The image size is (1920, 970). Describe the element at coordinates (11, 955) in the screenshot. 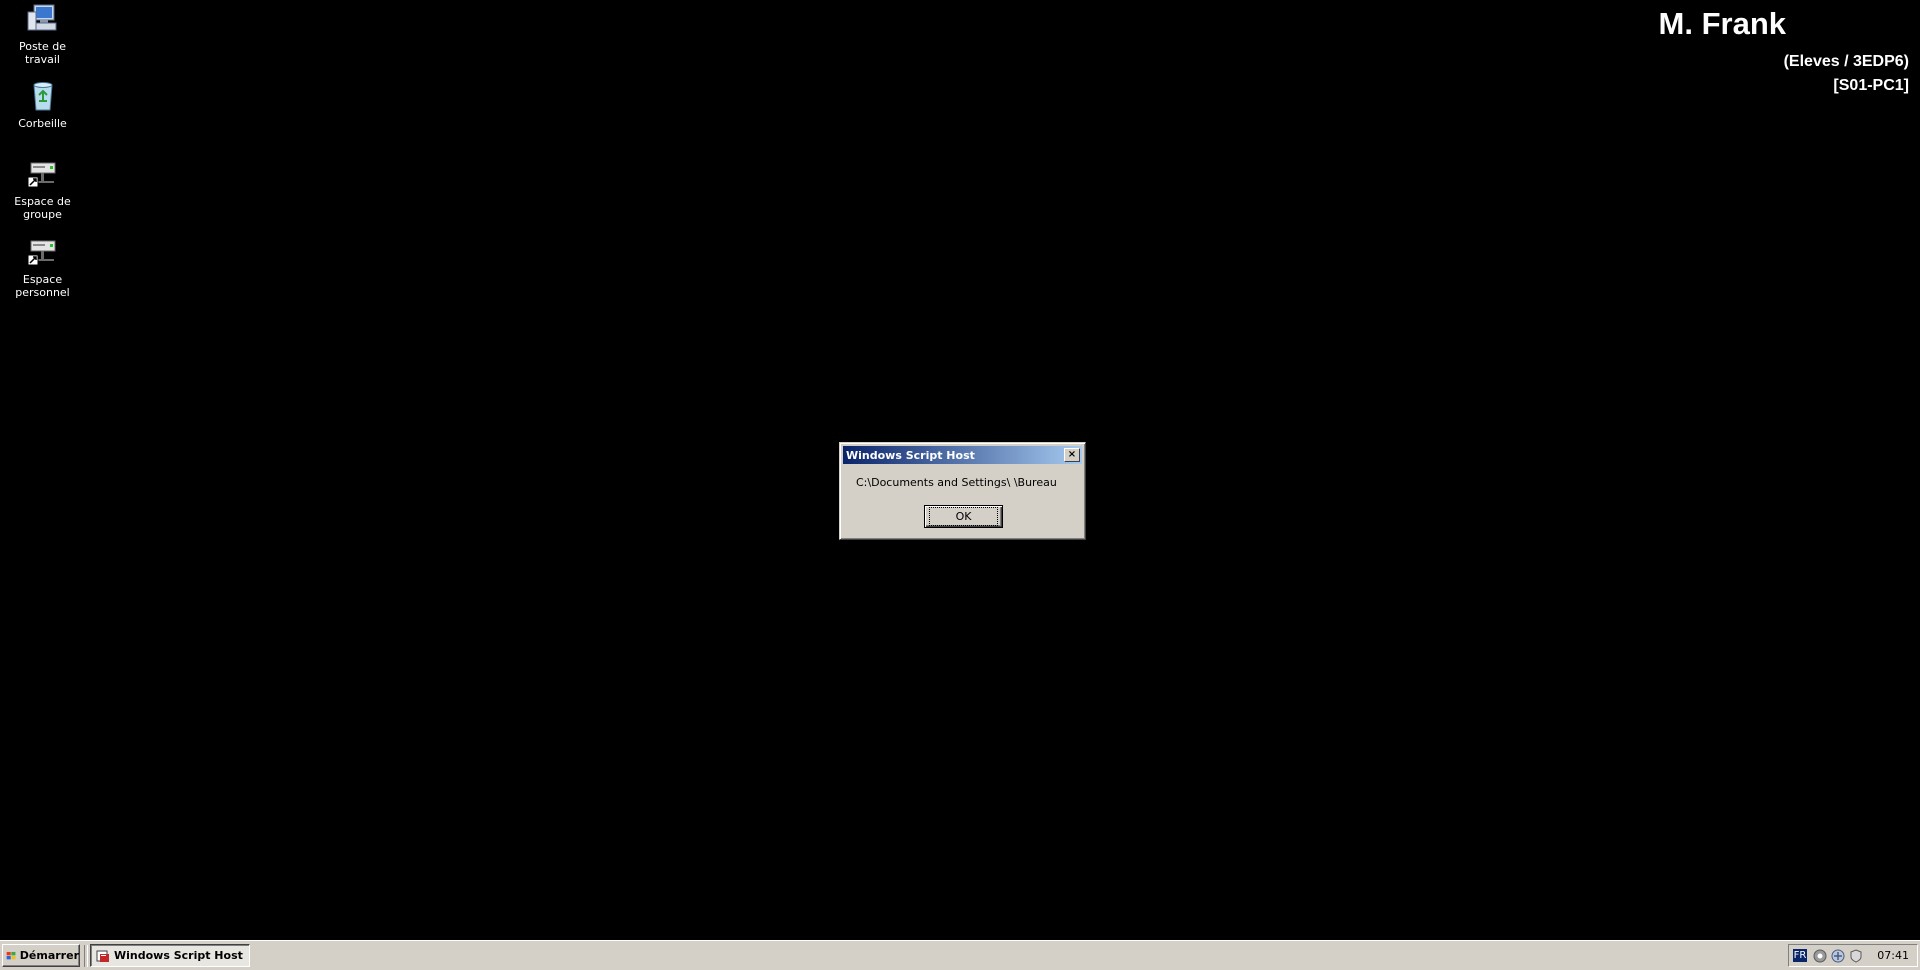

I see `windows-logo-icon` at that location.